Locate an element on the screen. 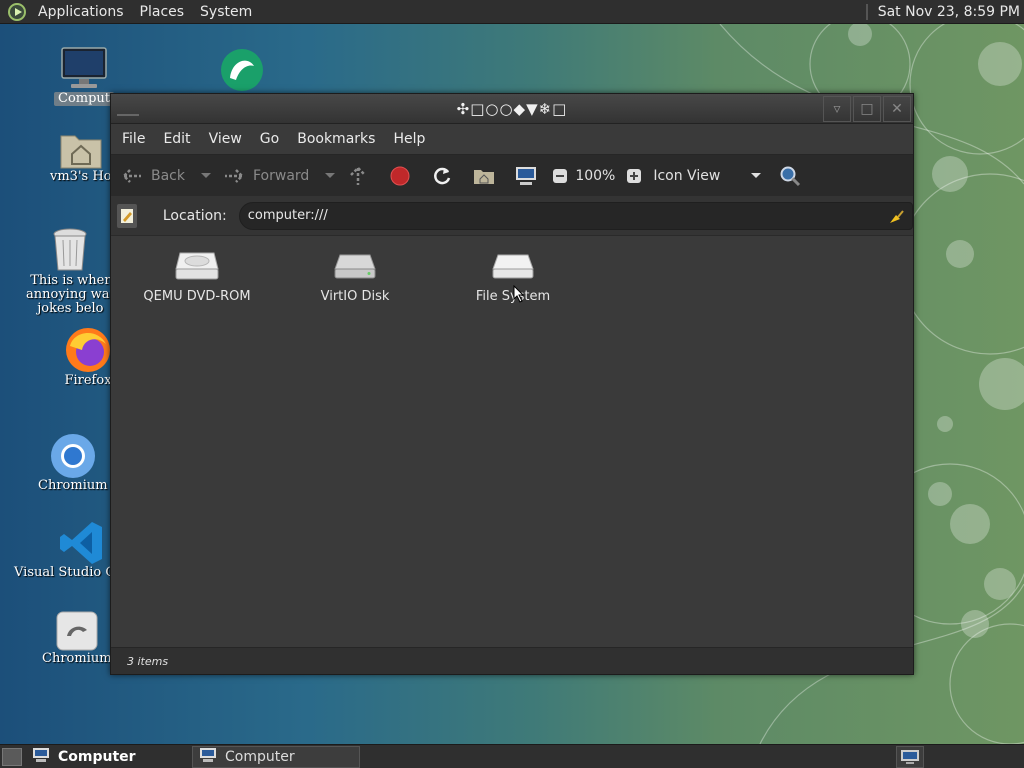  clock: Sat Nov 23, 8:59 PM is located at coordinates (944, 12).